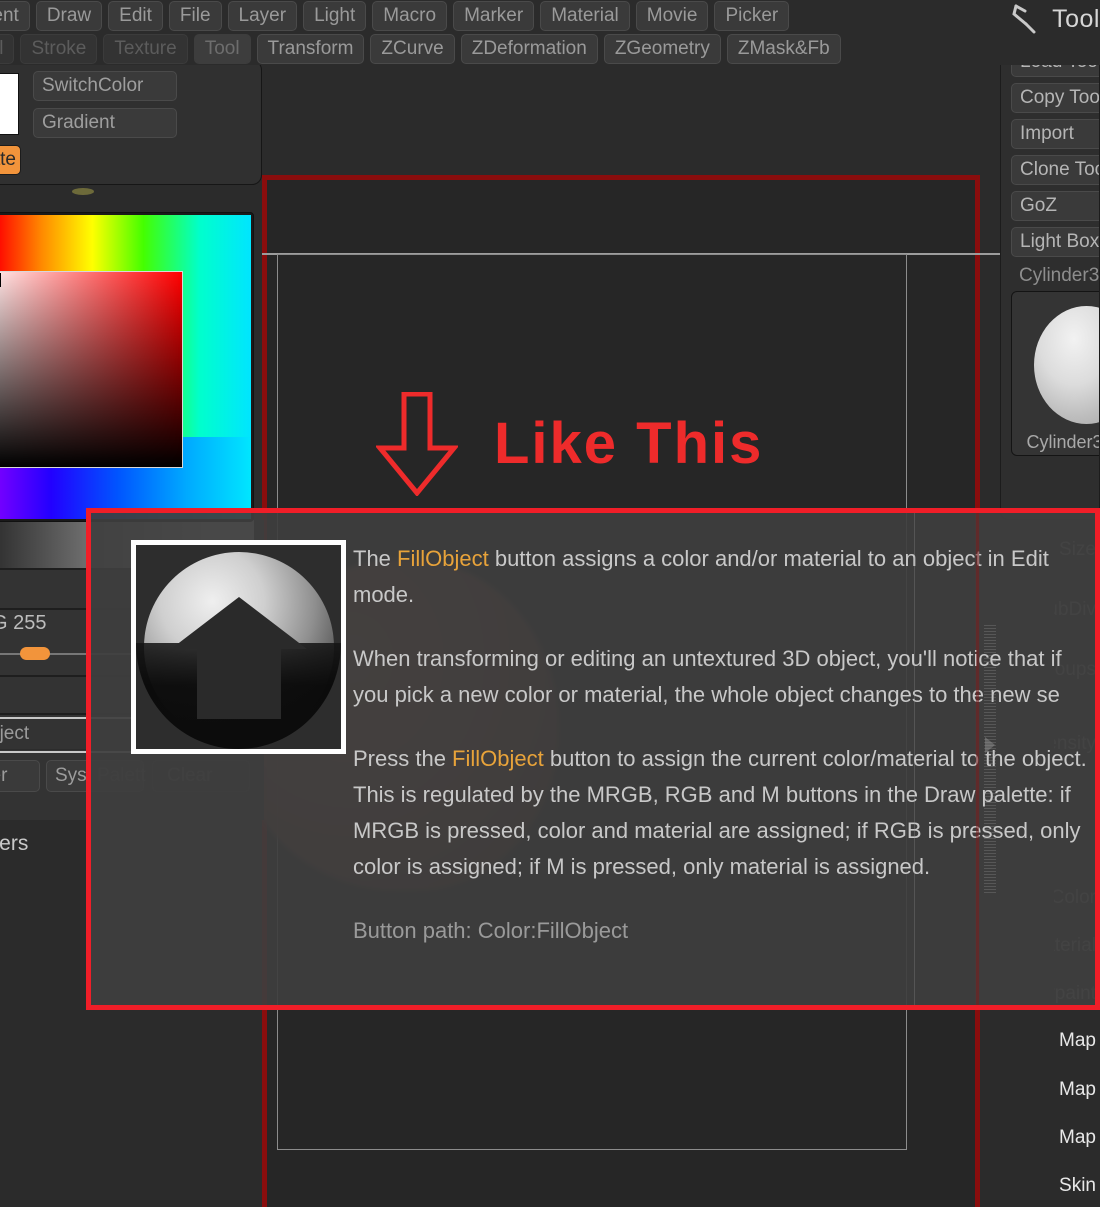 Image resolution: width=1100 pixels, height=1207 pixels. What do you see at coordinates (1075, 1090) in the screenshot?
I see `slider-label-texture-map: Texture Map` at bounding box center [1075, 1090].